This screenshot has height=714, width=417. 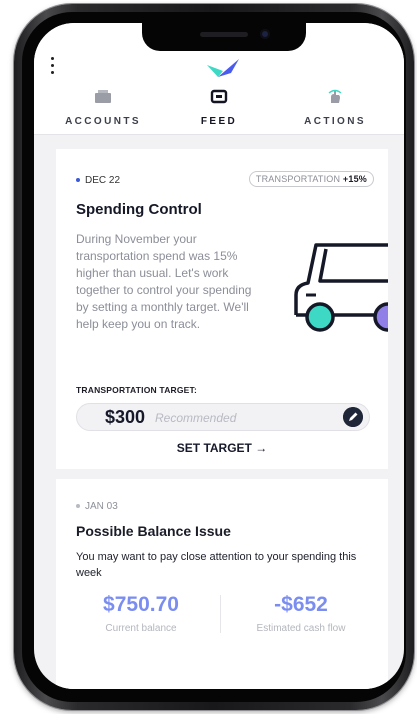 What do you see at coordinates (53, 68) in the screenshot?
I see `more-menu-icon` at bounding box center [53, 68].